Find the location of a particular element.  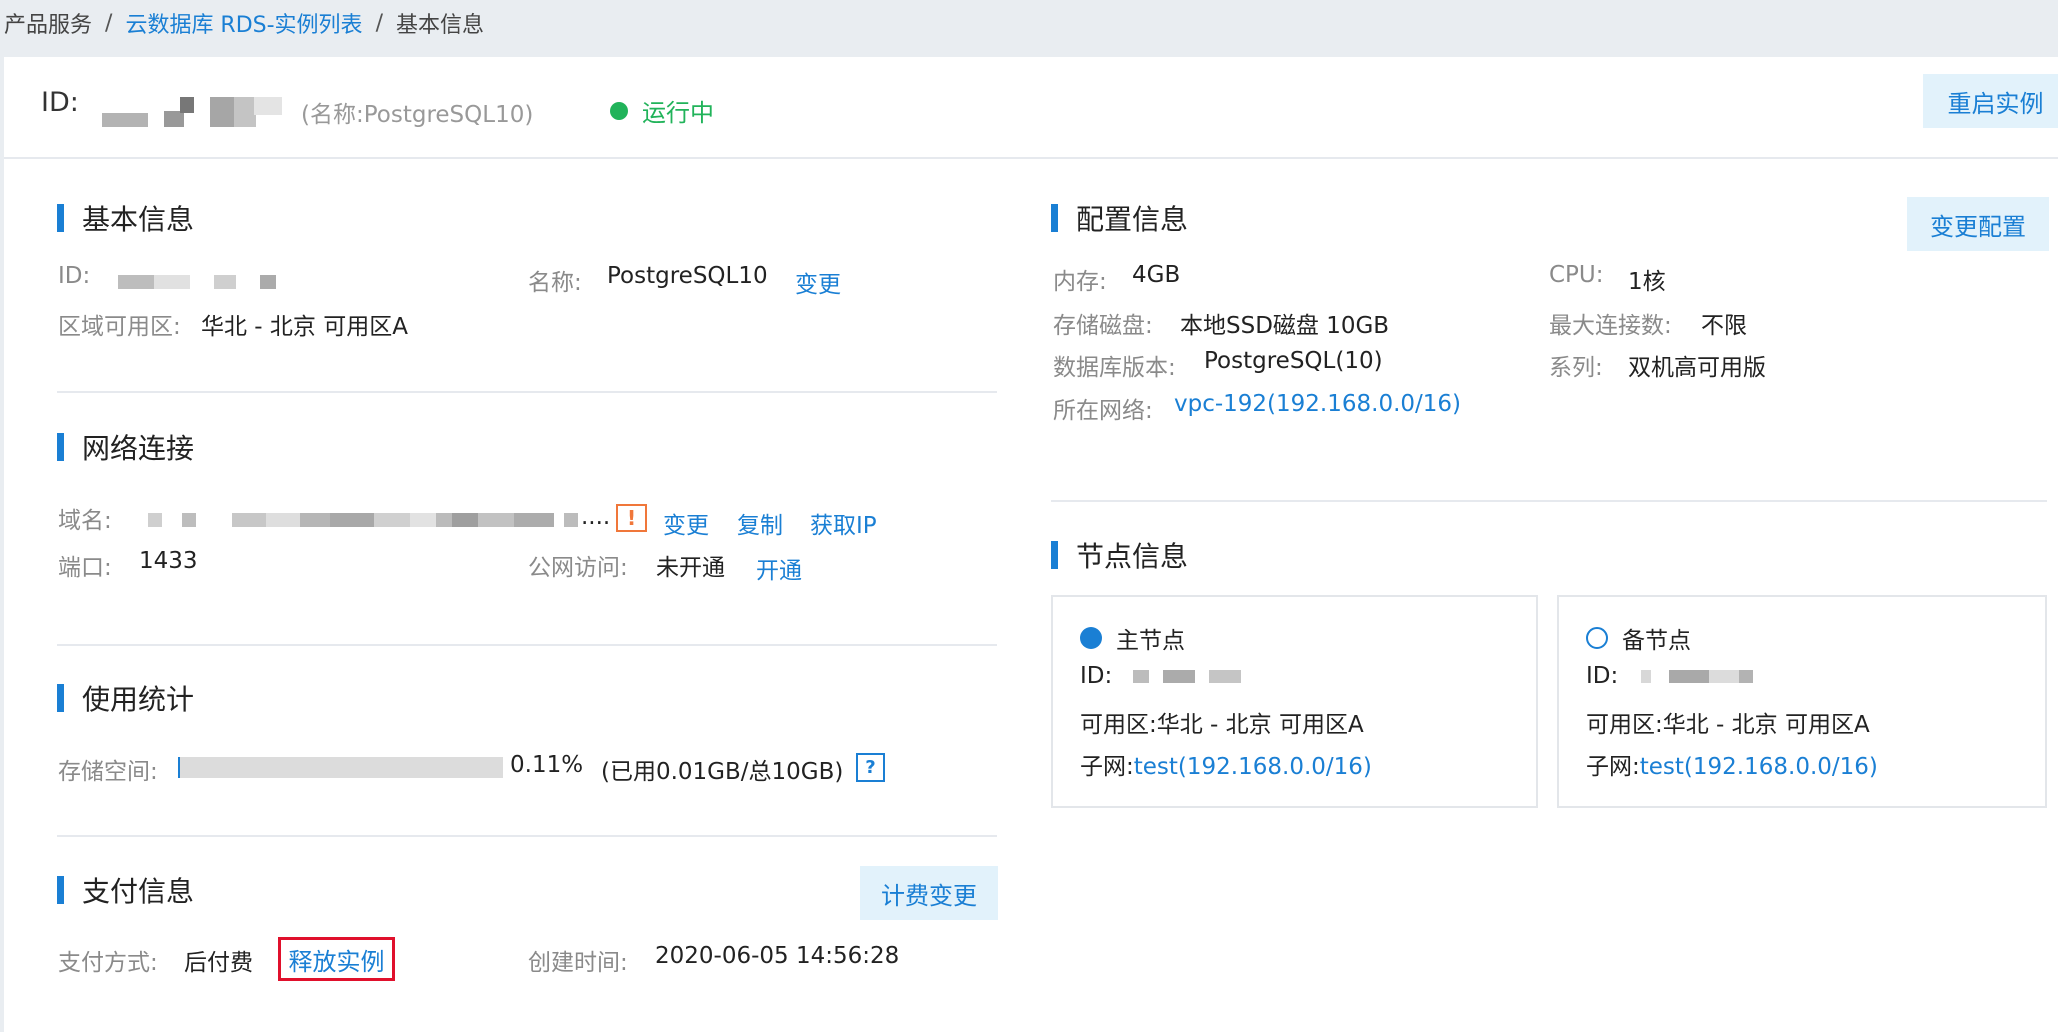

section-title-usage: 使用统计 is located at coordinates (125, 698).